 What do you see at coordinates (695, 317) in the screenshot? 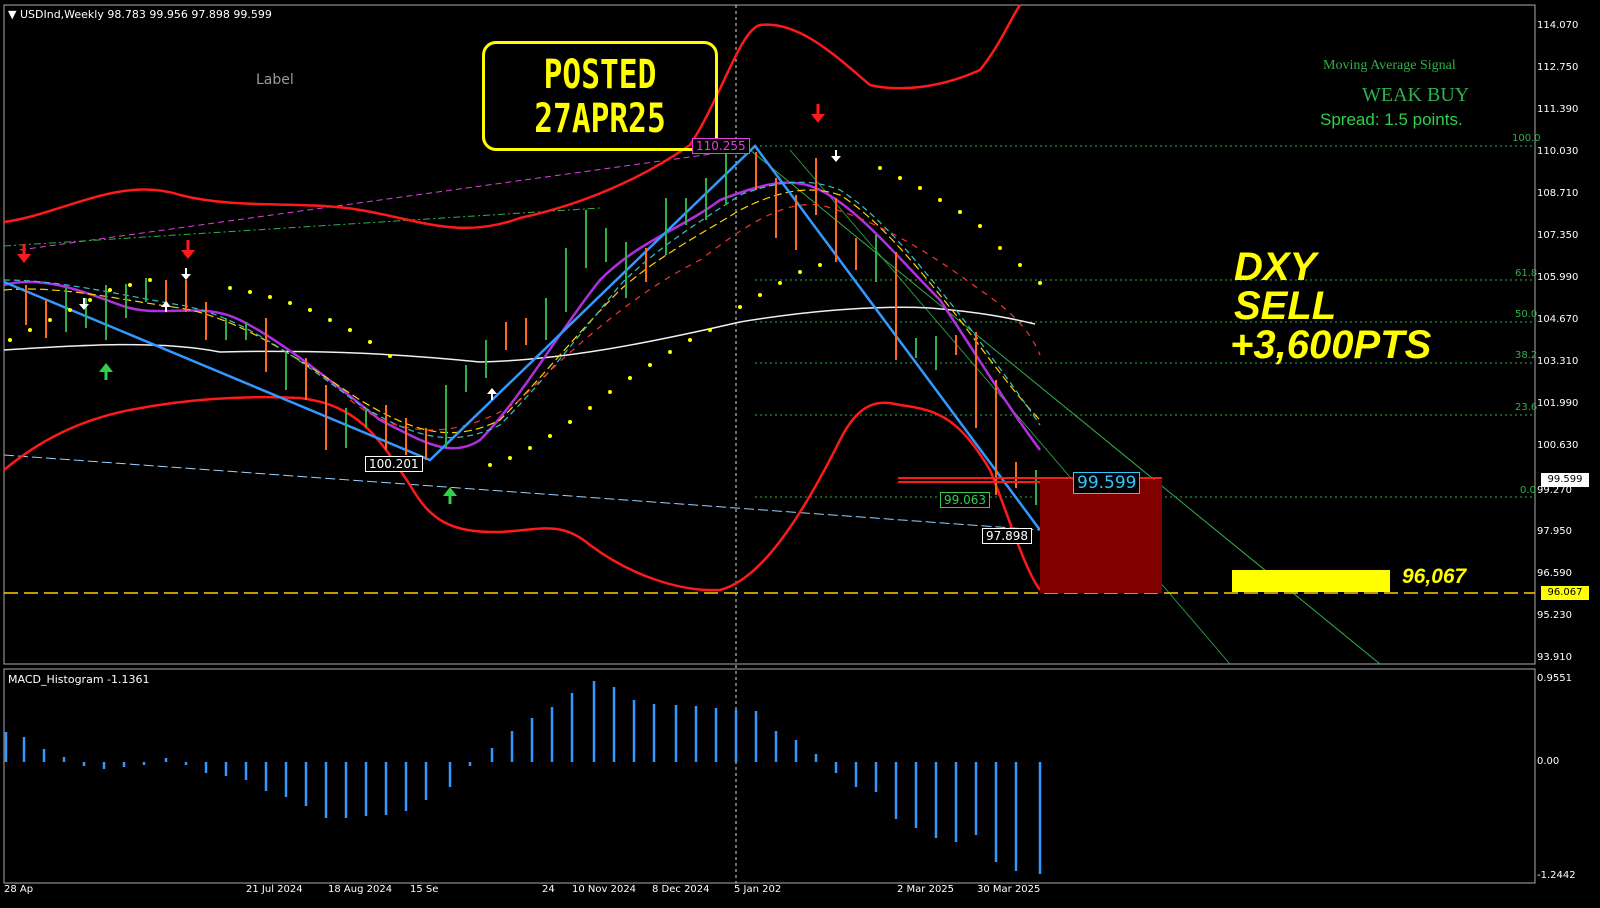
I see `ma-red-dashed` at bounding box center [695, 317].